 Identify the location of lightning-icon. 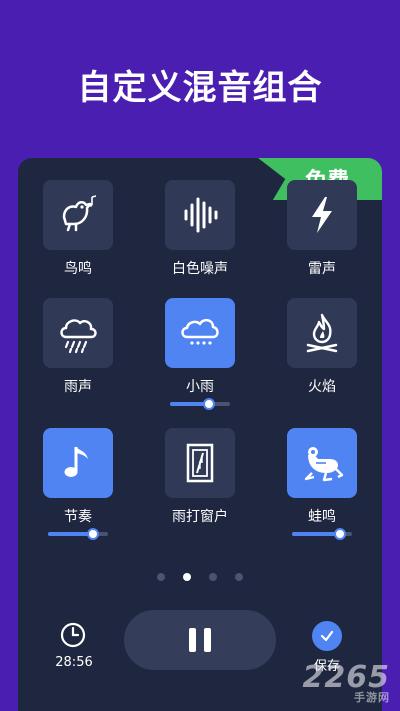
(322, 215).